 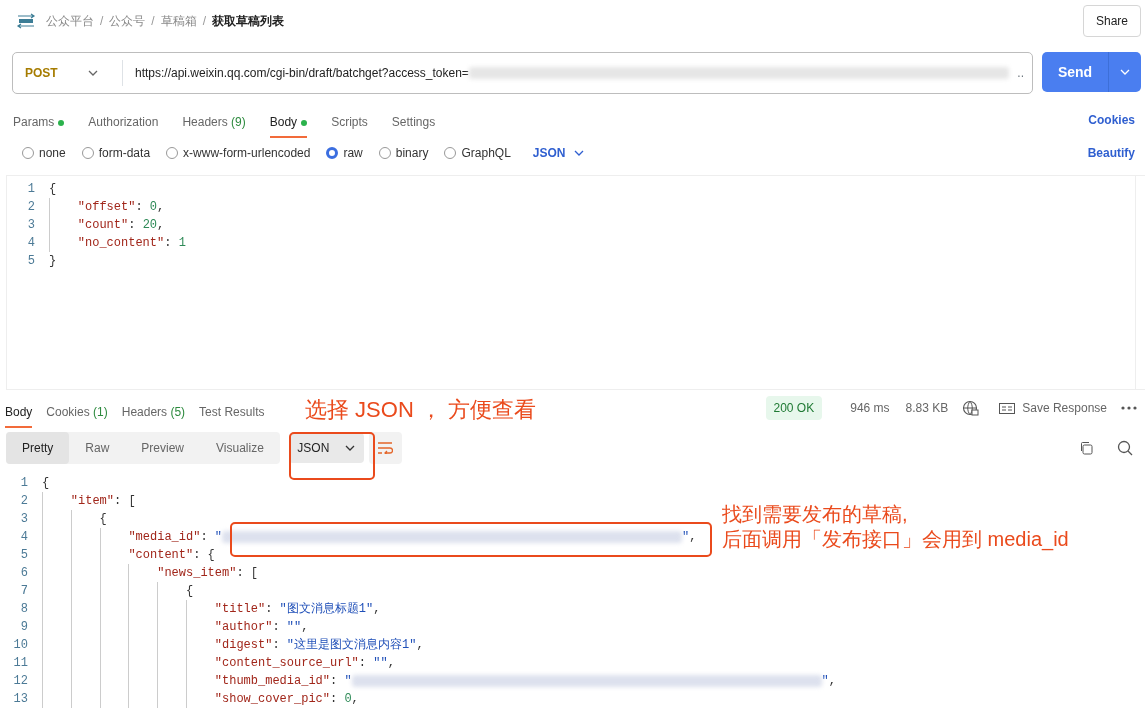 I want to click on breadcrumb-link: 公众平台, so click(x=70, y=21).